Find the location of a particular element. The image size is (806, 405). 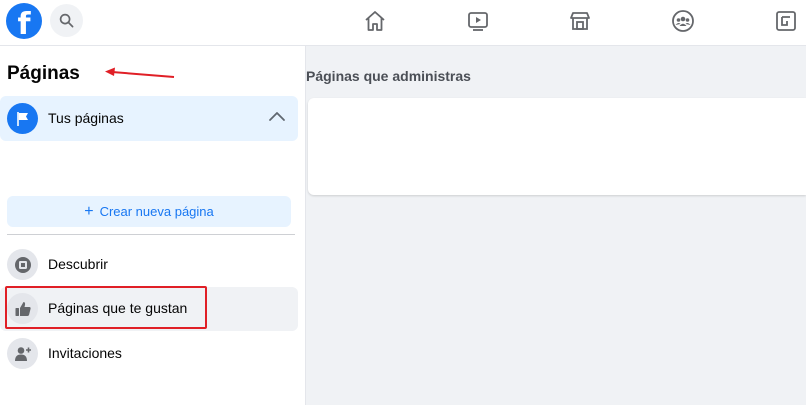

search-icon is located at coordinates (66, 20).